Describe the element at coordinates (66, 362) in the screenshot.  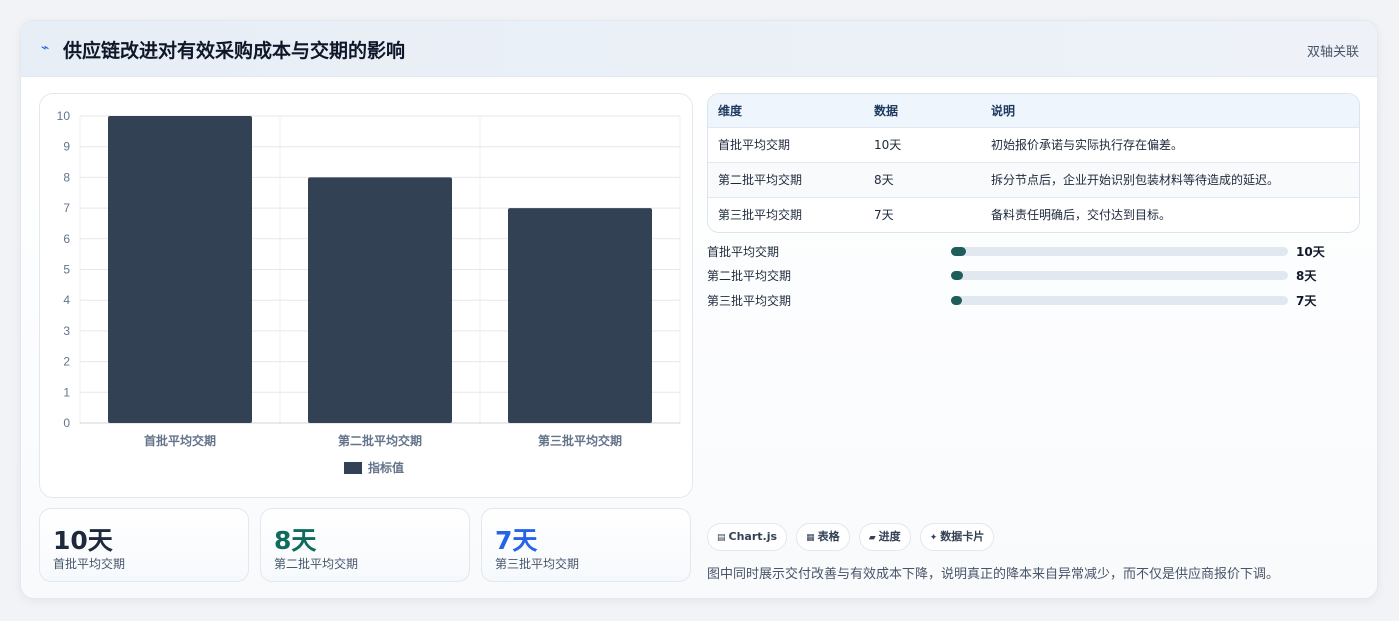
I see `y-tick-label: 2` at that location.